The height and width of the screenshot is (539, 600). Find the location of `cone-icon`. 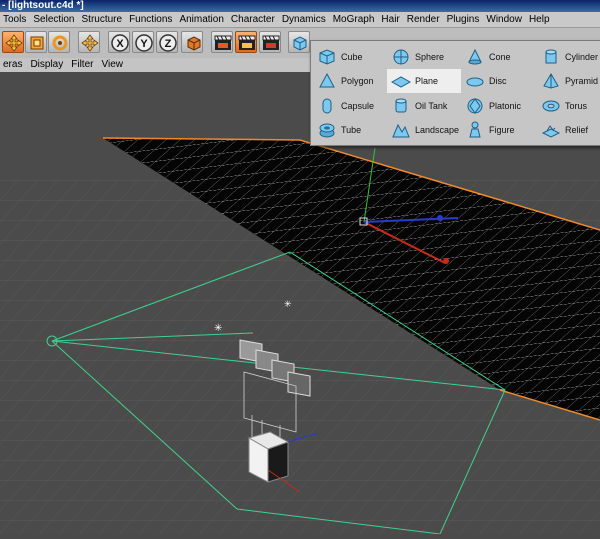

cone-icon is located at coordinates (475, 56).